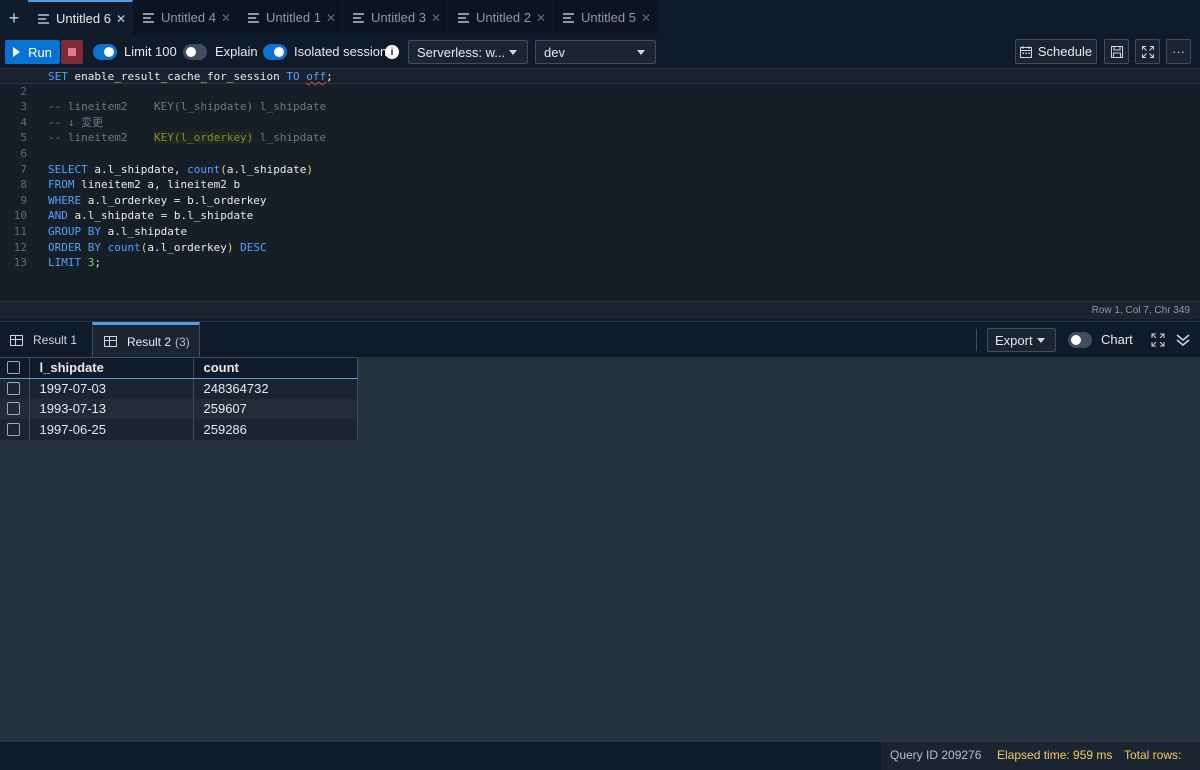 The height and width of the screenshot is (770, 1200). What do you see at coordinates (157, 200) in the screenshot?
I see `code-line-9: WHERE a.l_orderkey = b.l_orderkey` at bounding box center [157, 200].